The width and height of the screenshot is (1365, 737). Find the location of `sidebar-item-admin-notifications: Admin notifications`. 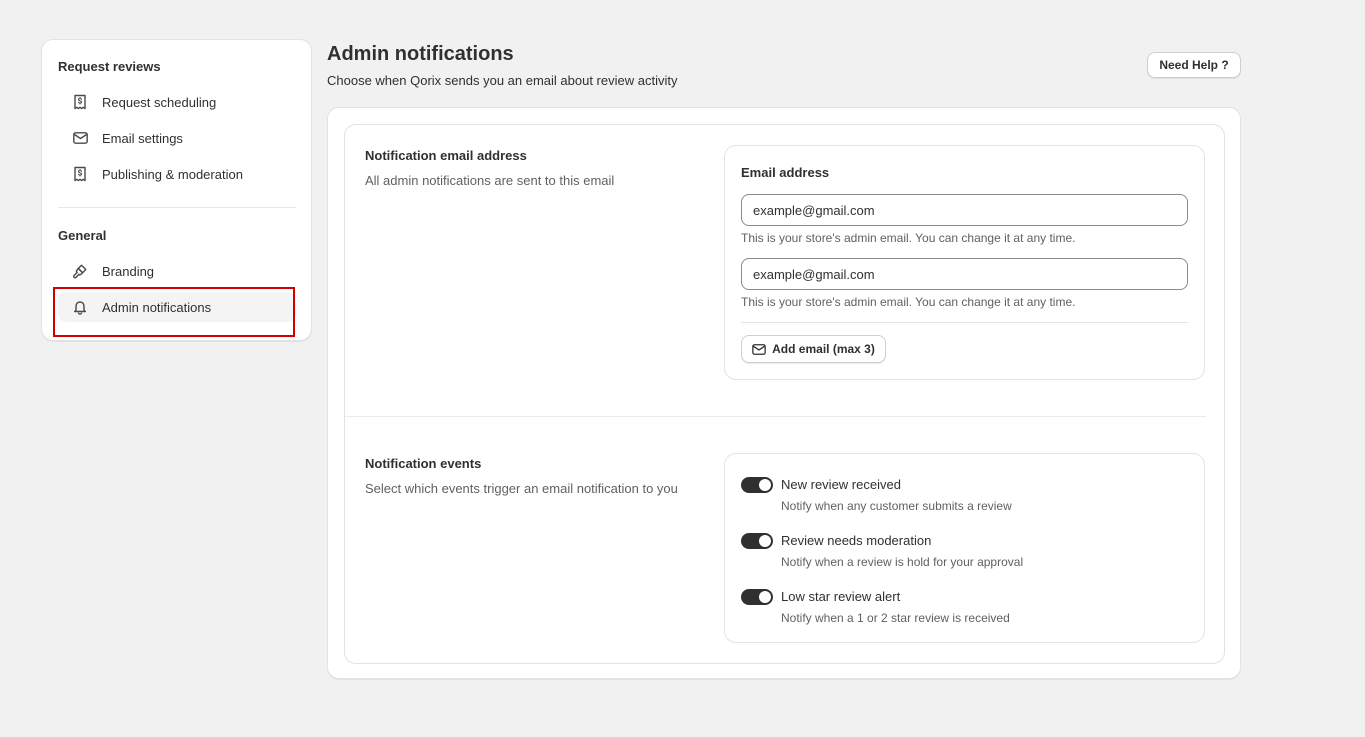

sidebar-item-admin-notifications: Admin notifications is located at coordinates (177, 307).